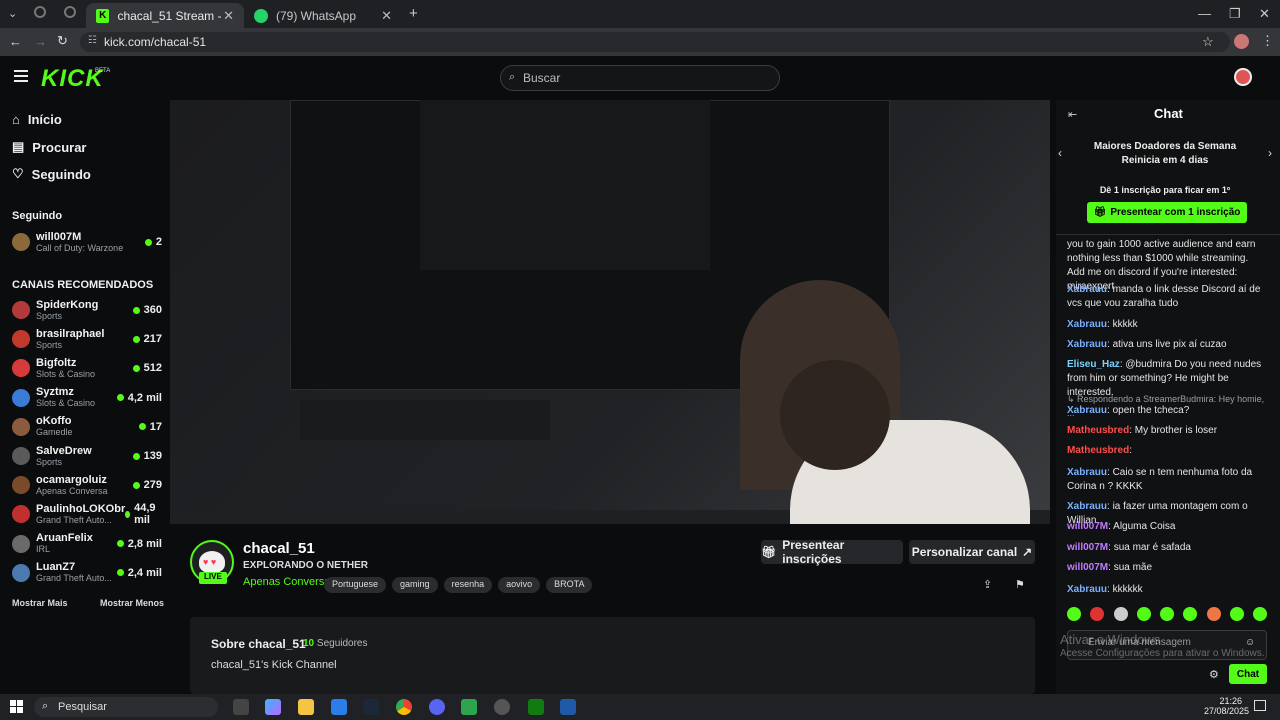 The height and width of the screenshot is (720, 1280). What do you see at coordinates (16, 706) in the screenshot?
I see `windows-start-icon` at bounding box center [16, 706].